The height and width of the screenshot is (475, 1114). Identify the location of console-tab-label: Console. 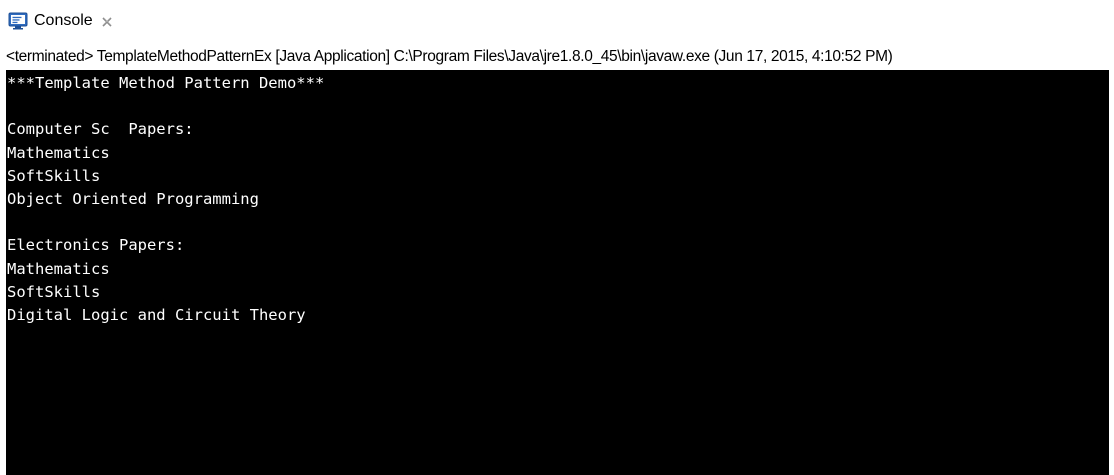
(63, 20).